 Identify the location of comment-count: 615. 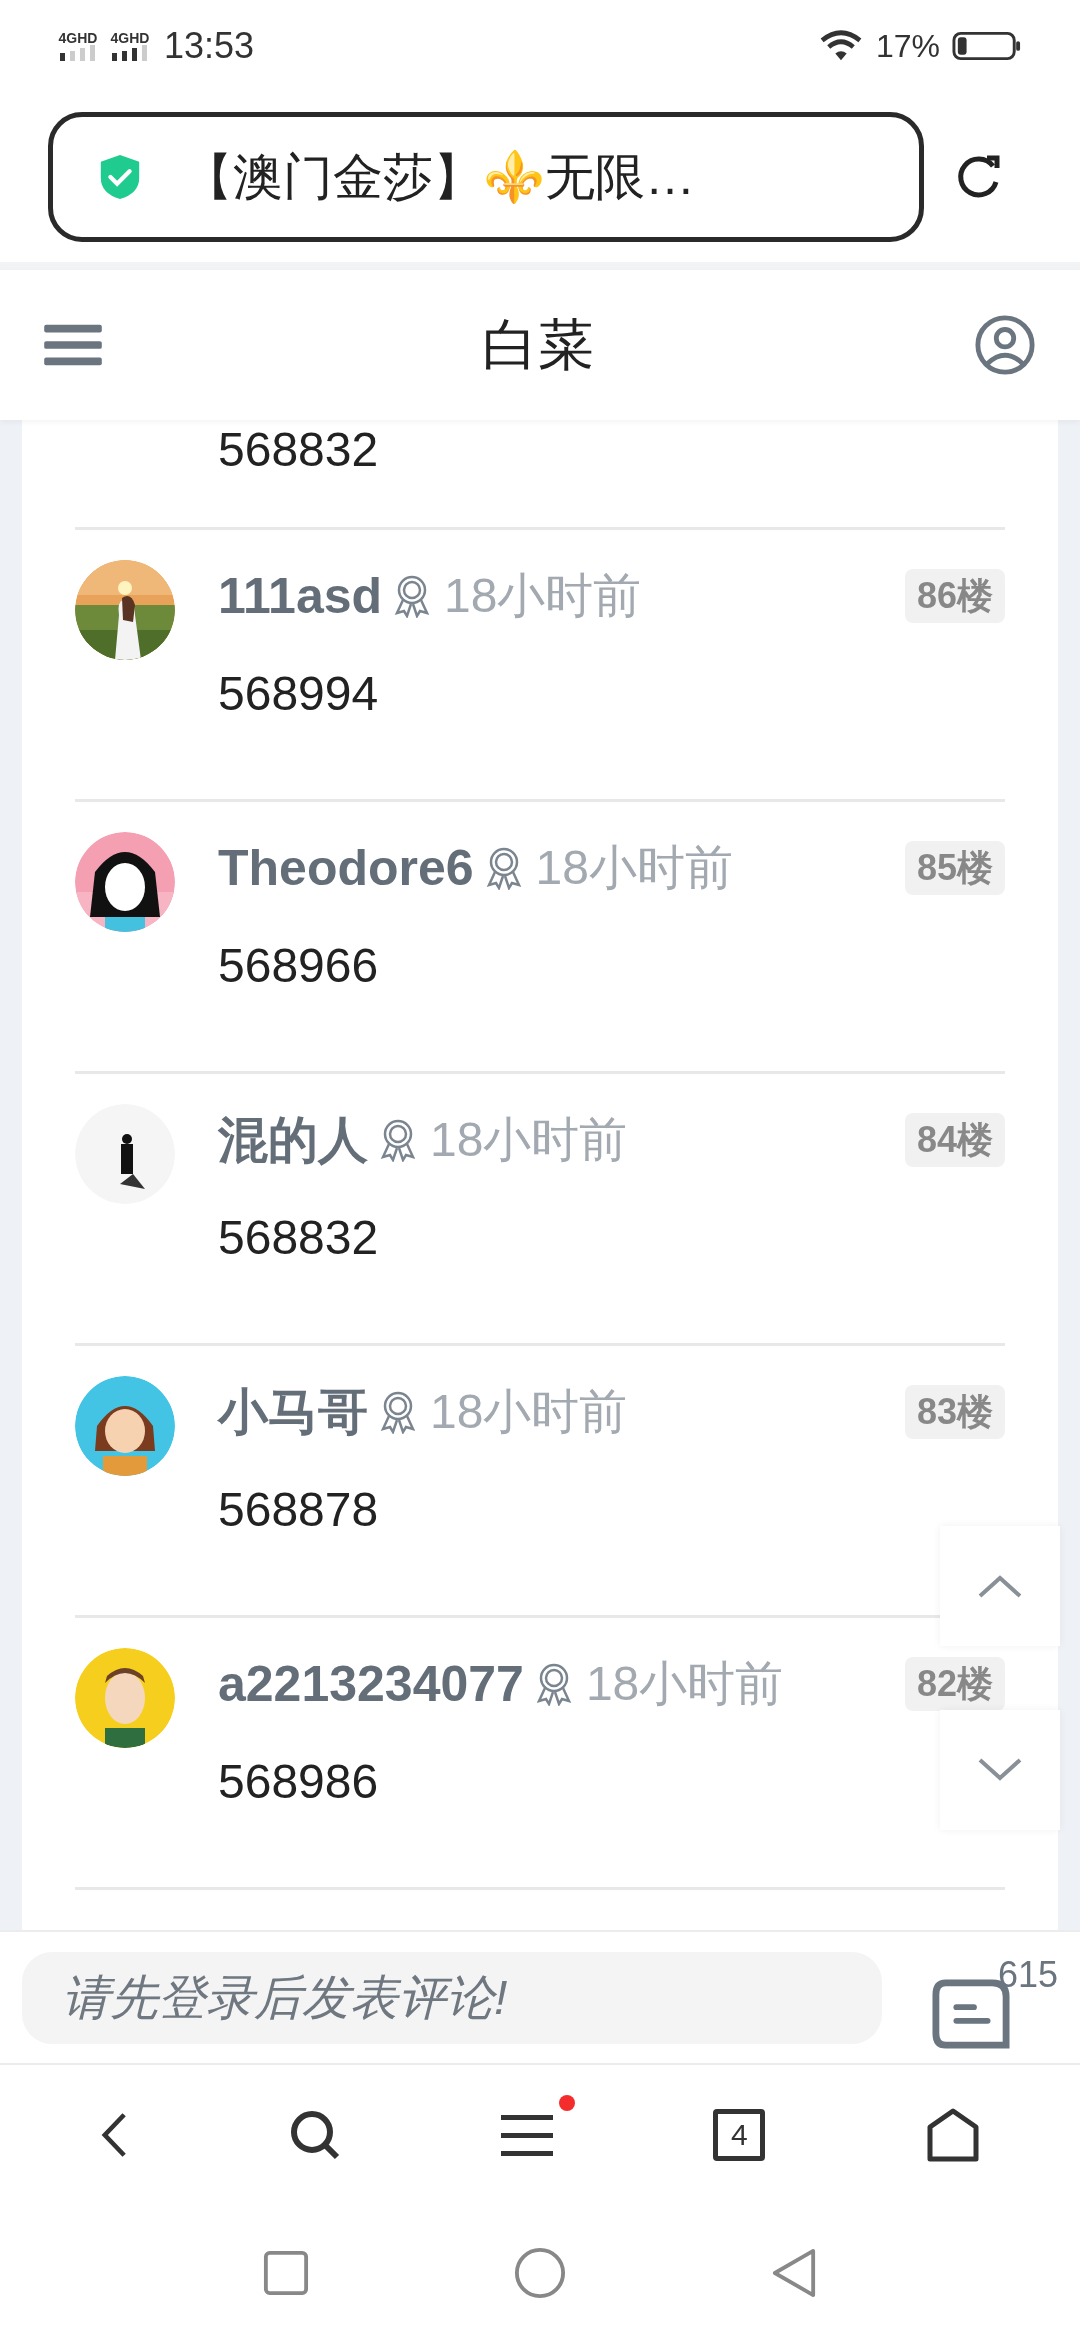
(1027, 1974).